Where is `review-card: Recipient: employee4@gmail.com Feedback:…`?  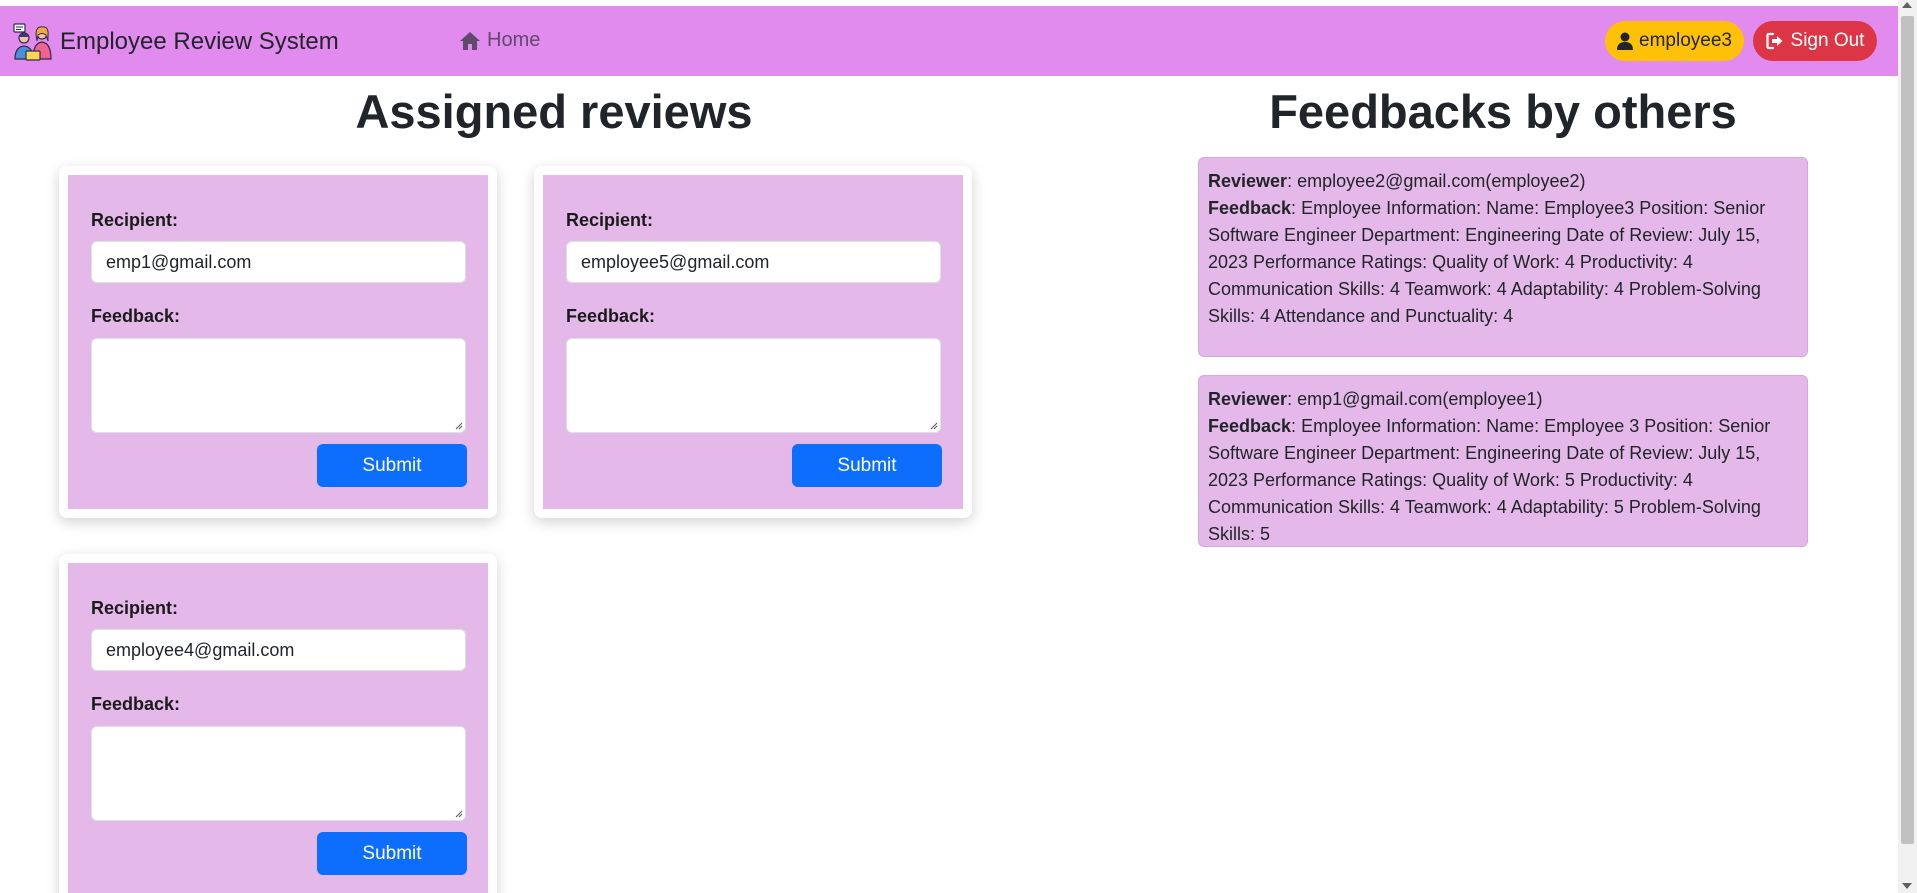 review-card: Recipient: employee4@gmail.com Feedback:… is located at coordinates (278, 723).